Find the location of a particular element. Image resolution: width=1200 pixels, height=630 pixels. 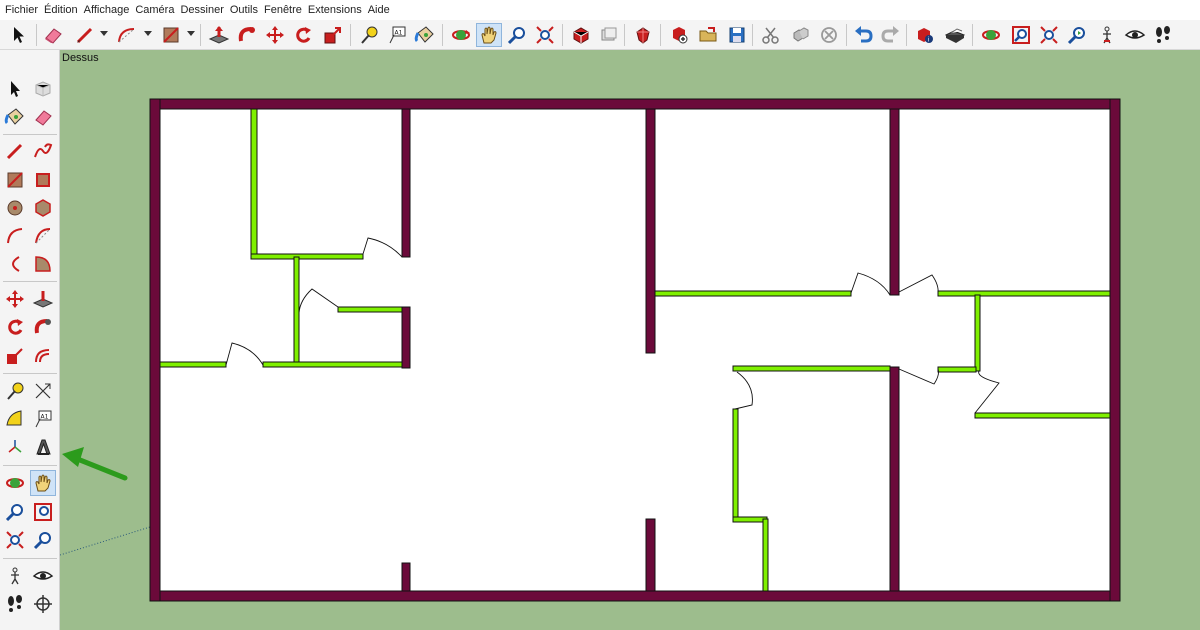

menu-fenetre: Fenêtre is located at coordinates (283, 10).